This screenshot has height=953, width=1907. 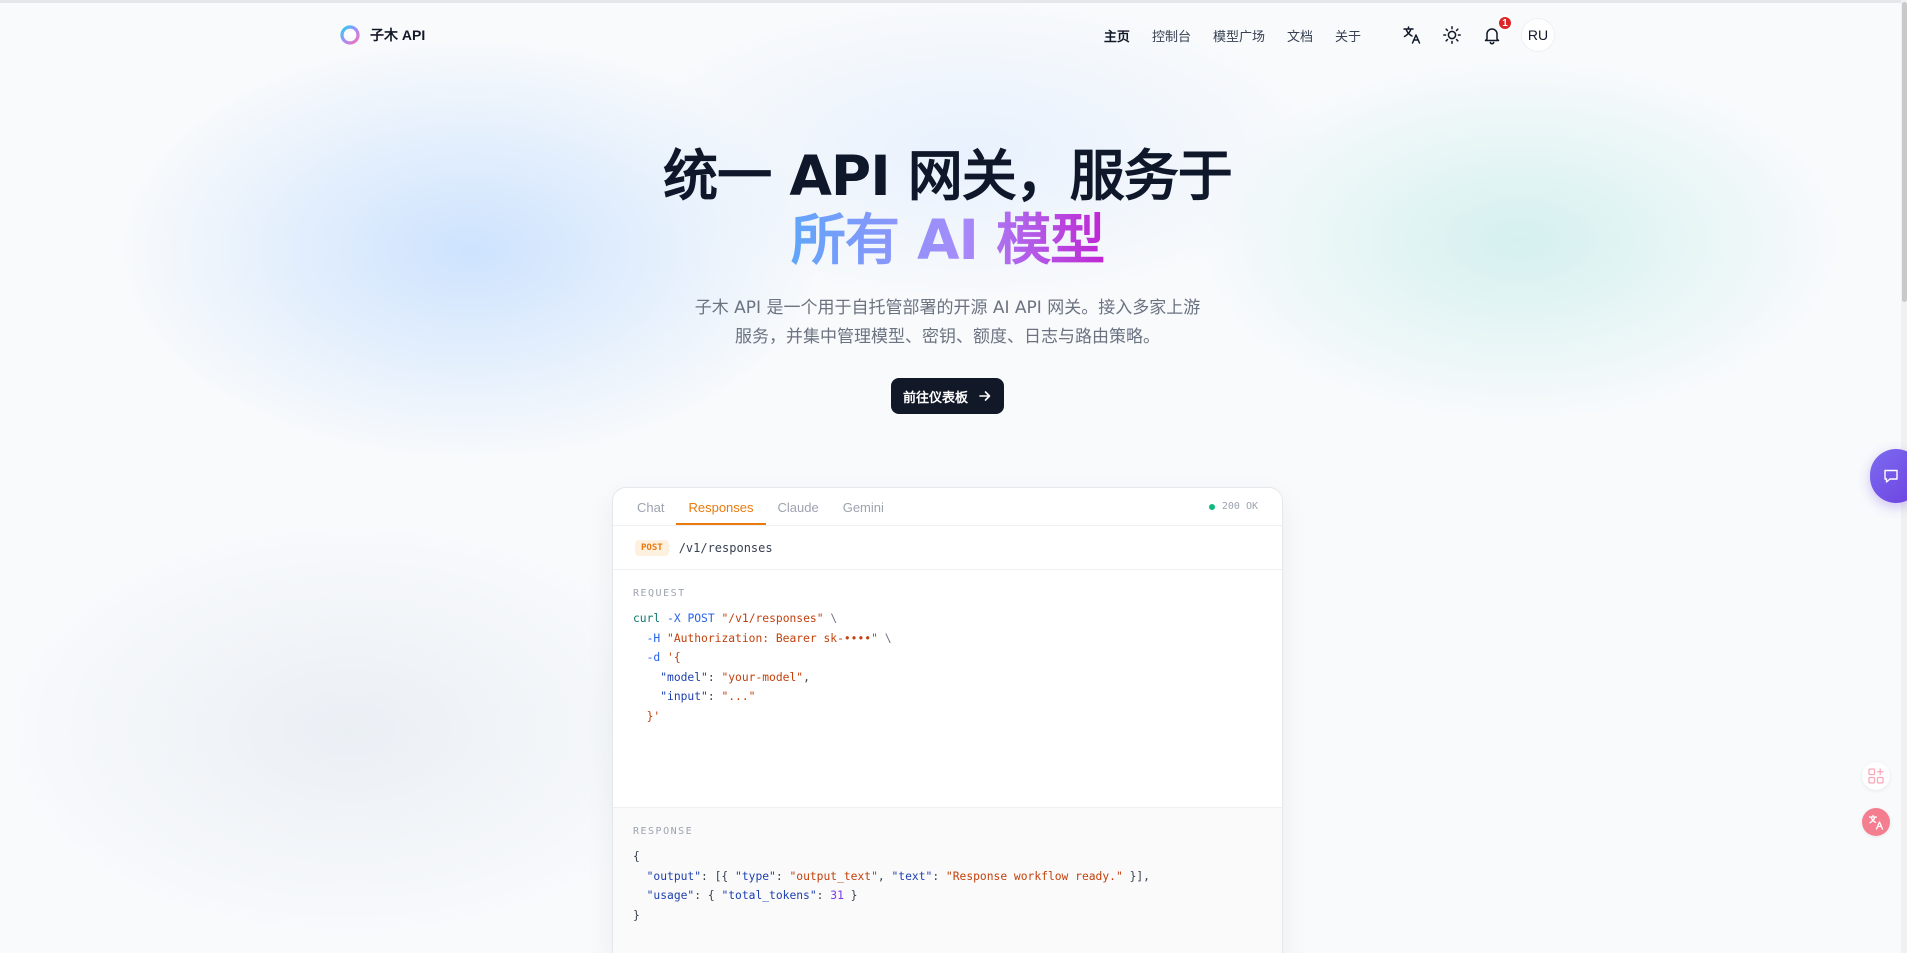 What do you see at coordinates (953, 1) in the screenshot?
I see `window-top-edge` at bounding box center [953, 1].